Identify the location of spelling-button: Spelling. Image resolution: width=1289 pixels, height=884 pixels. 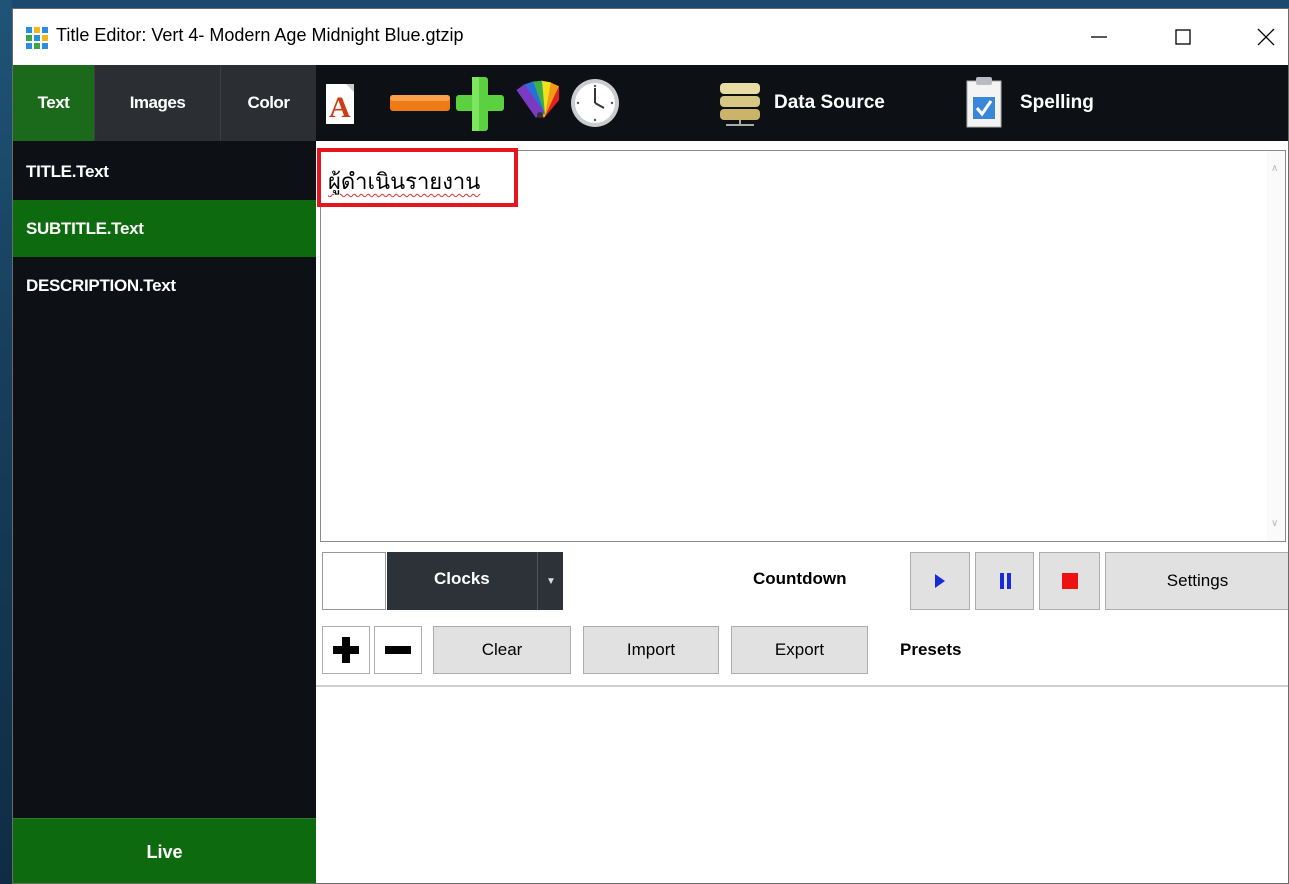
(1029, 105).